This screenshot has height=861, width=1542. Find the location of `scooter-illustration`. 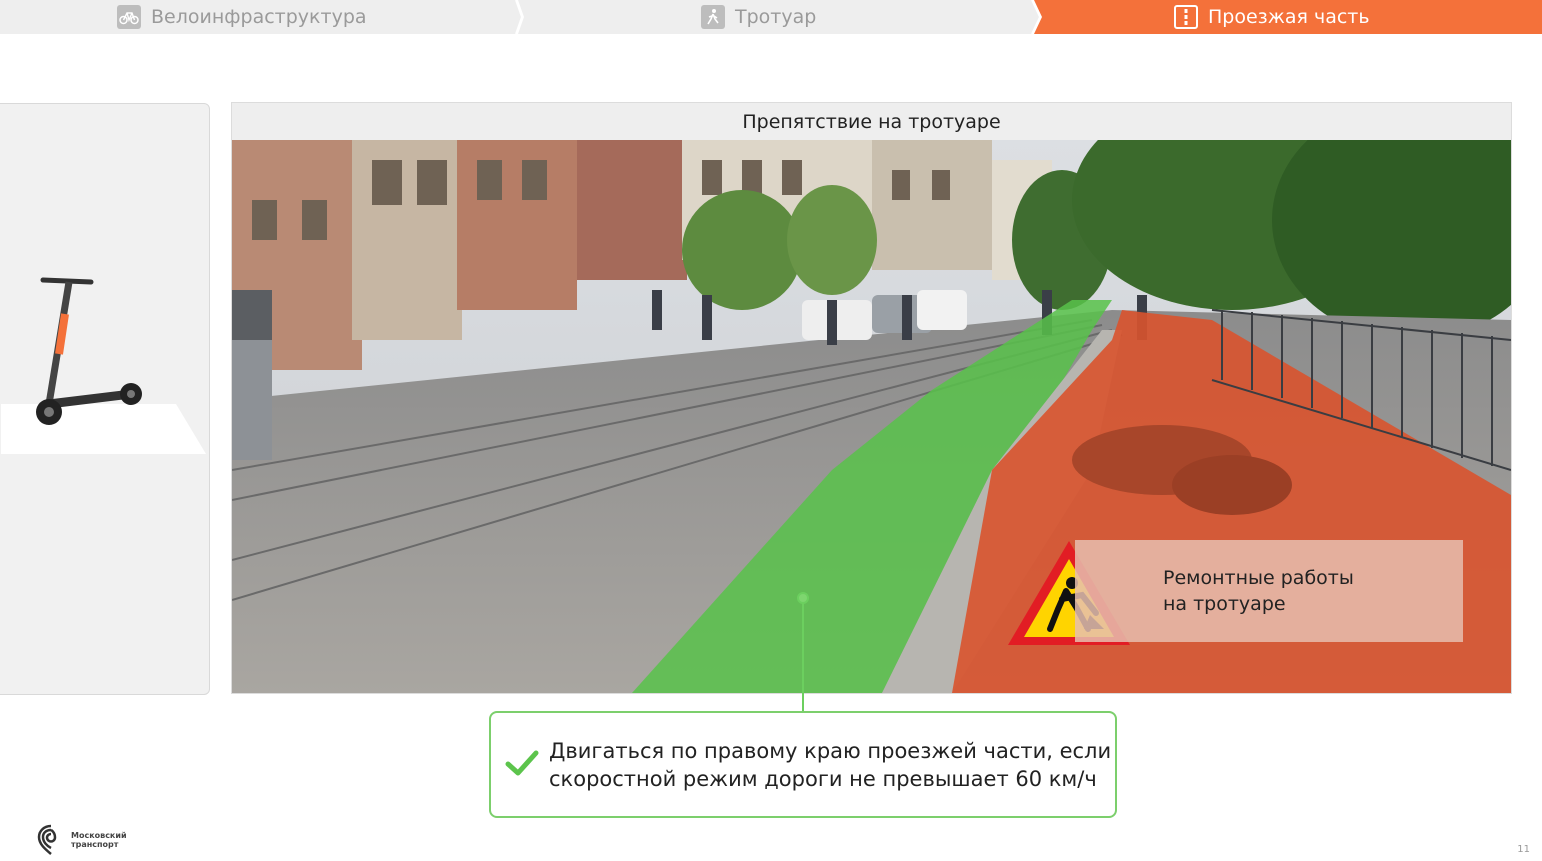

scooter-illustration is located at coordinates (103, 365).